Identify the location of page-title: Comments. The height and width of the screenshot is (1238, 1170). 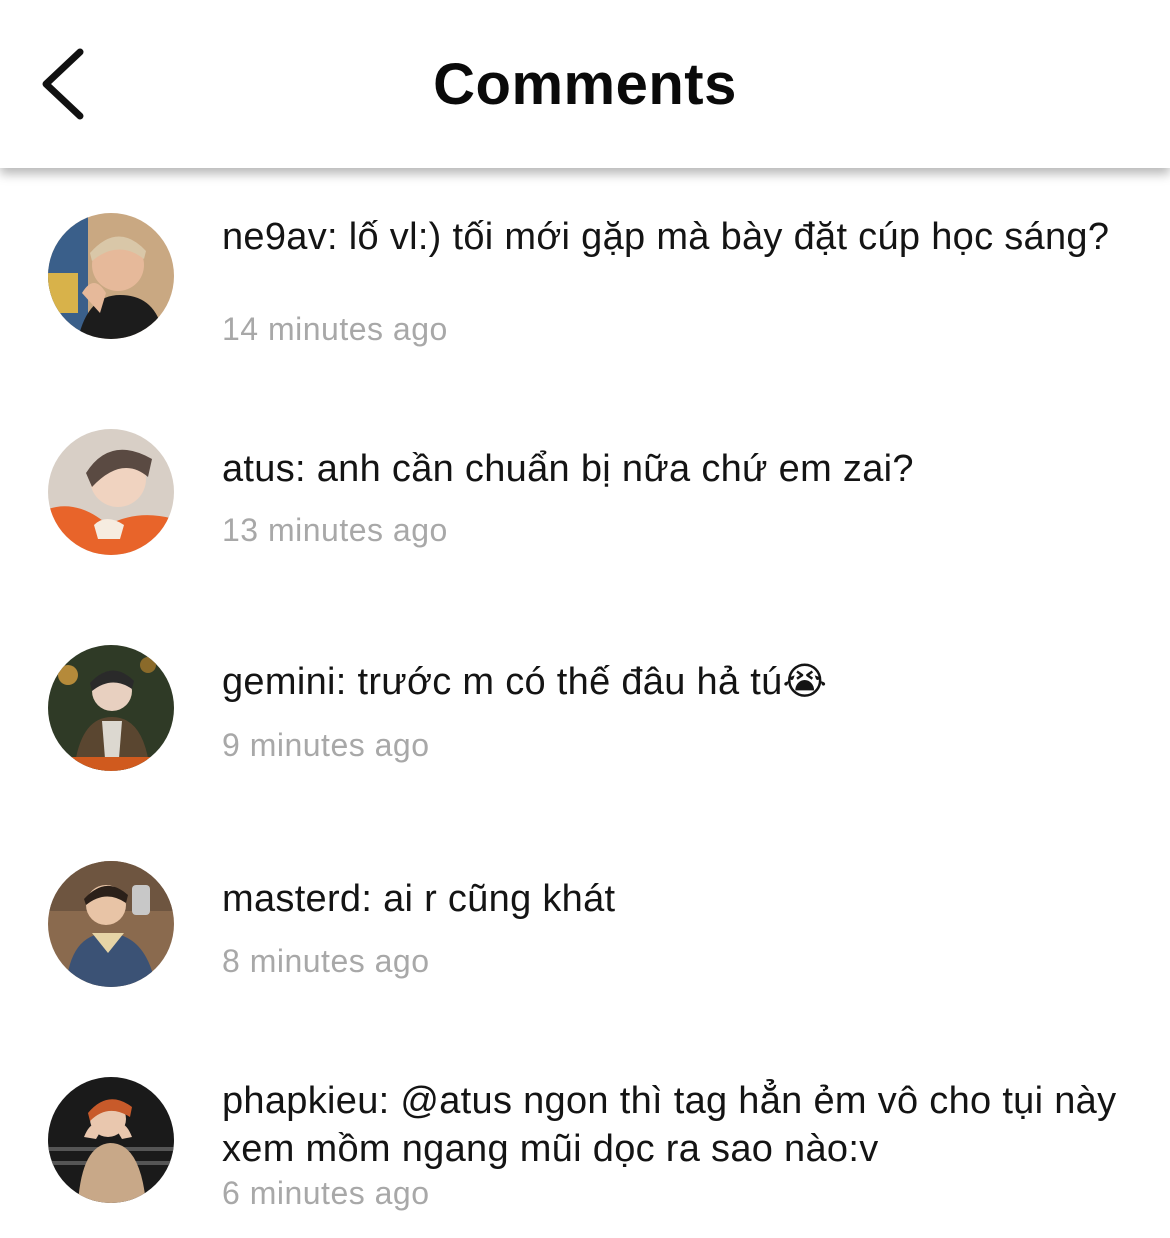
(585, 84).